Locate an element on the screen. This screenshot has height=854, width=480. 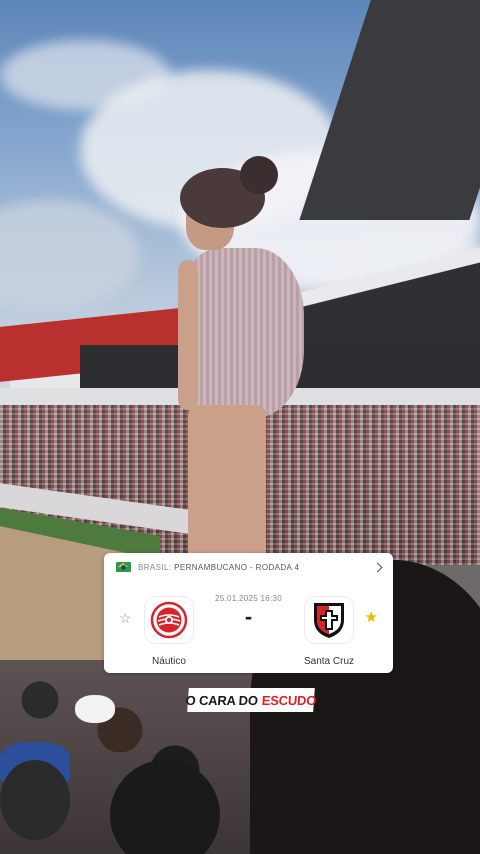
star-filled-icon: ★ is located at coordinates (371, 617).